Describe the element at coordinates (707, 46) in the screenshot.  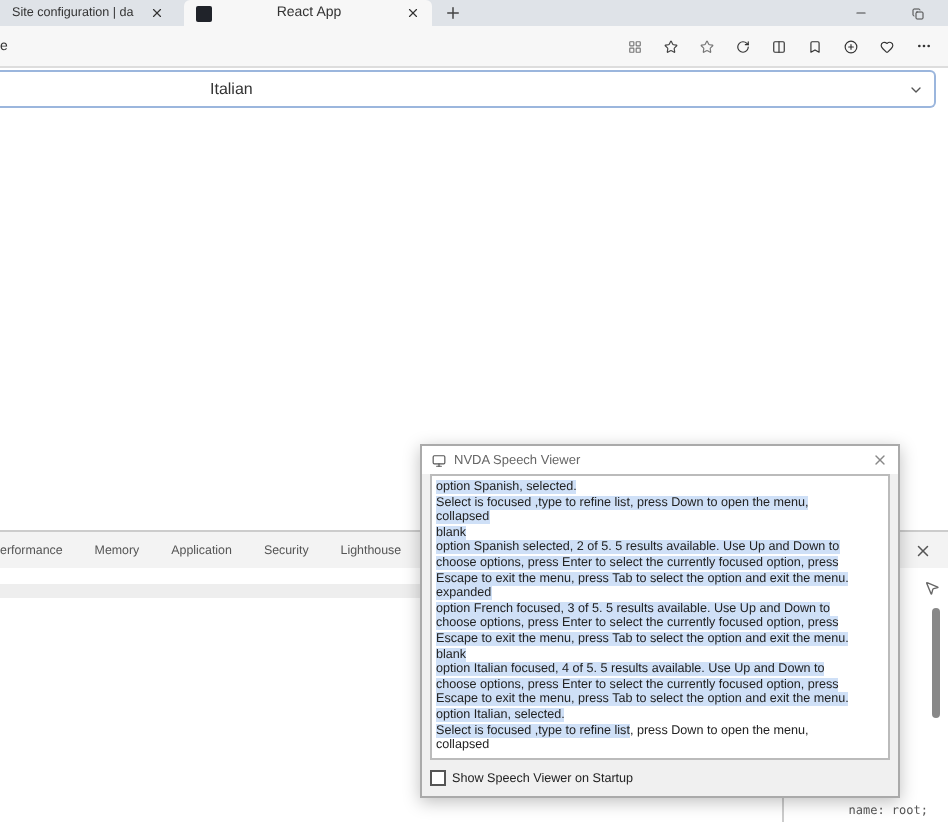
I see `favorite-icon` at that location.